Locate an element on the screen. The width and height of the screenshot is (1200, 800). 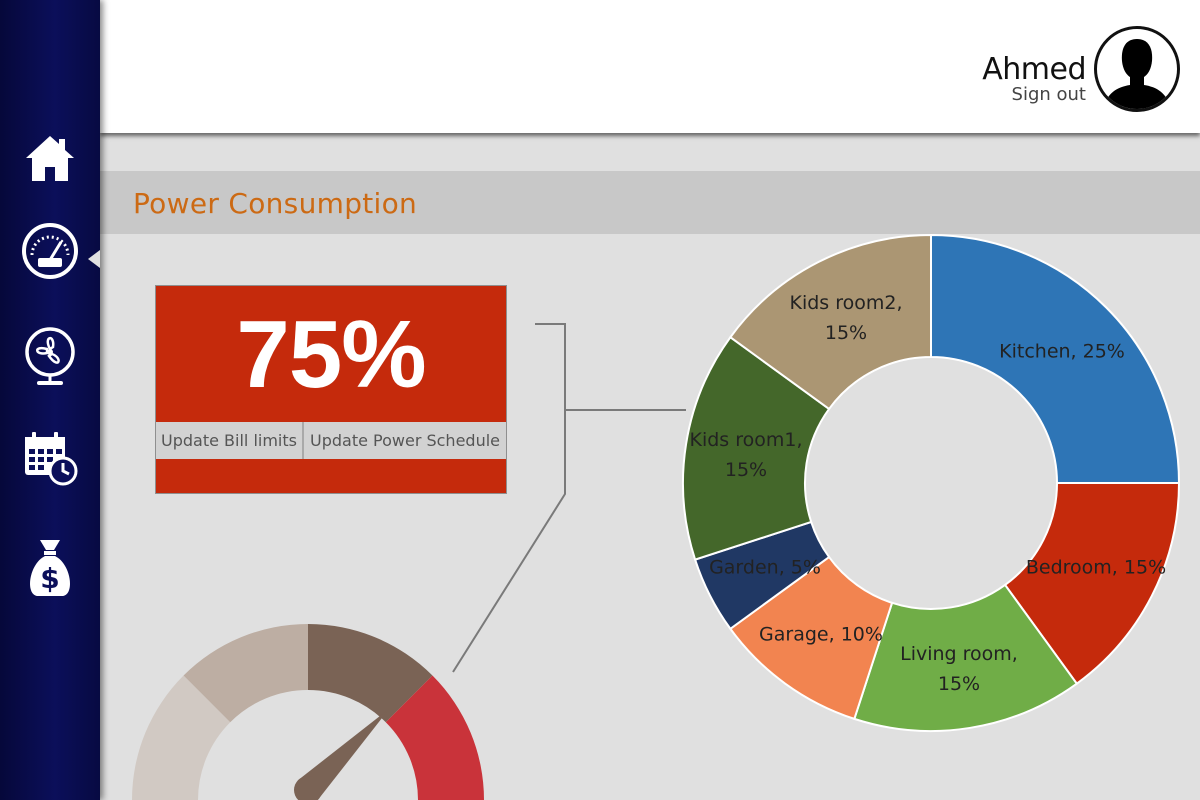
donut-label-garage: Garage, 10% is located at coordinates (821, 635).